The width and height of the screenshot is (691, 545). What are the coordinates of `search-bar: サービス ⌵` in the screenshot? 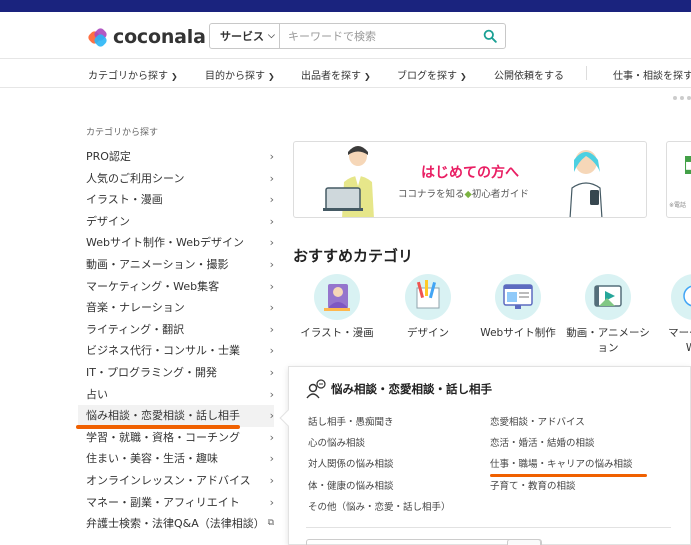 It's located at (357, 36).